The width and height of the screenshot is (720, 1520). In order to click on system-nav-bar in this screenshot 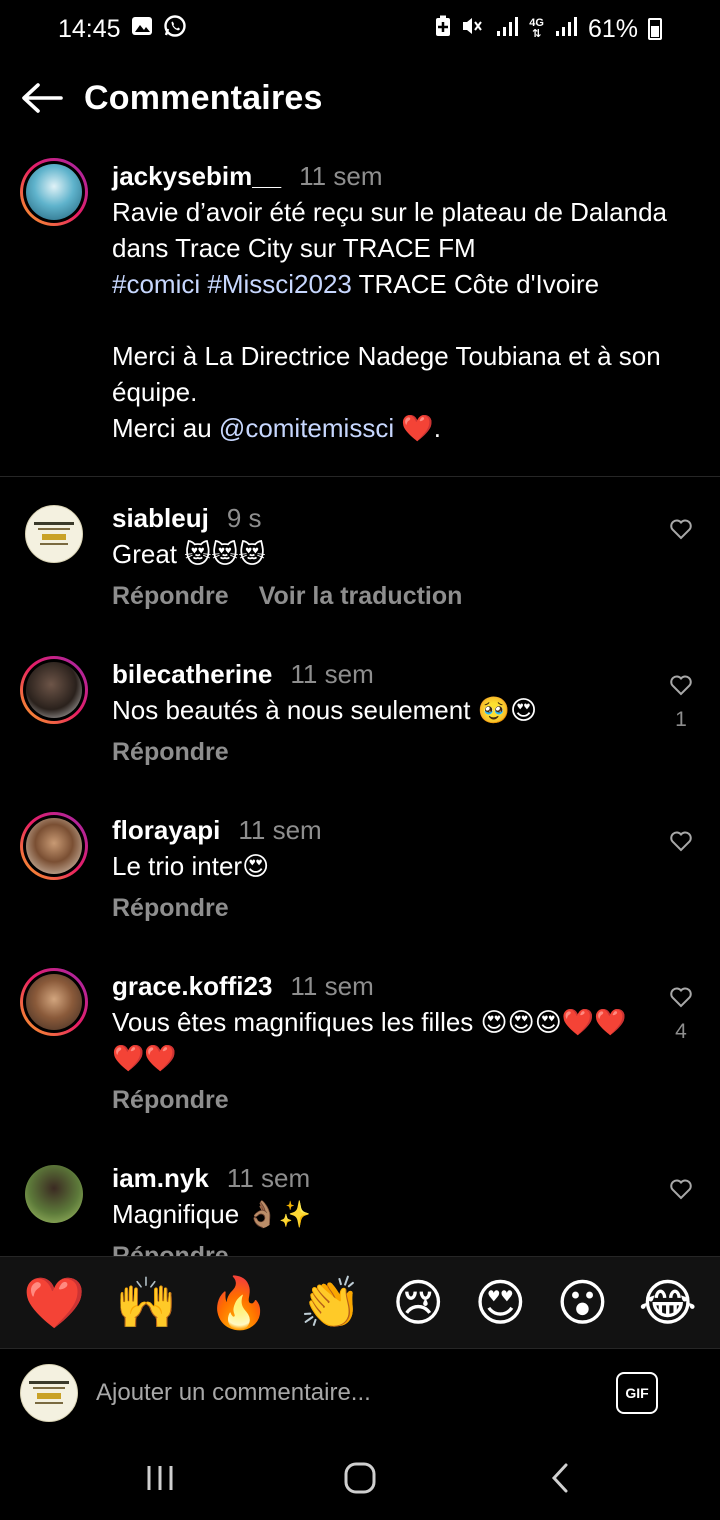, I will do `click(360, 1478)`.